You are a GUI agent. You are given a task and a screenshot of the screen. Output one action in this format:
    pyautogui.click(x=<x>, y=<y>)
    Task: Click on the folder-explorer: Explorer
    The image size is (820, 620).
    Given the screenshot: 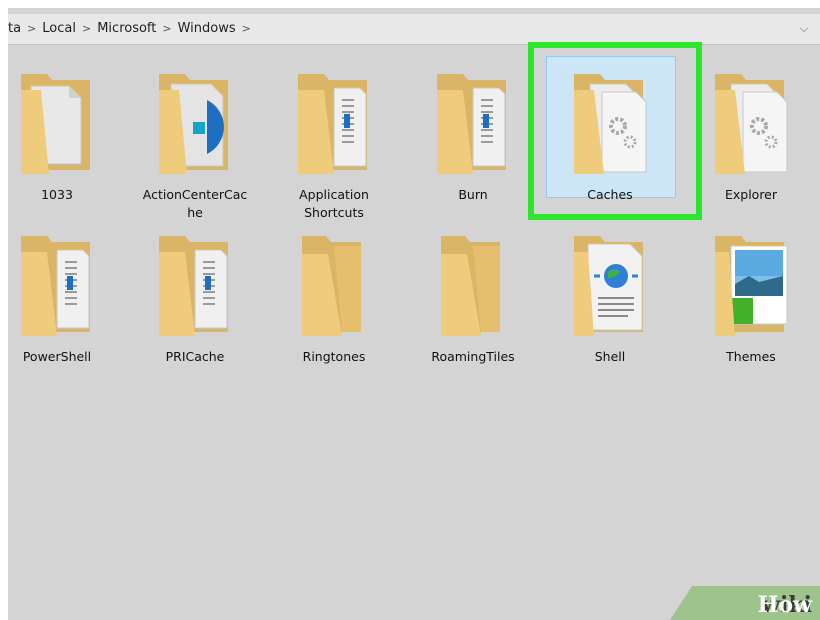 What is the action you would take?
    pyautogui.click(x=751, y=144)
    